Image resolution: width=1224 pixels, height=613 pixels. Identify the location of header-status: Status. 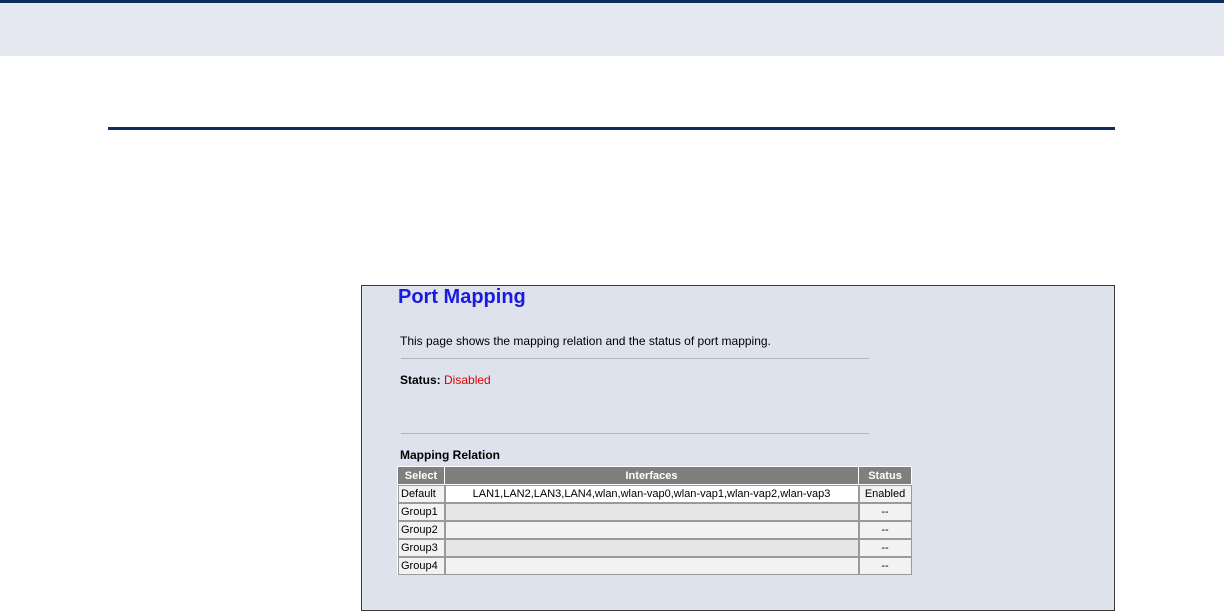
(885, 475).